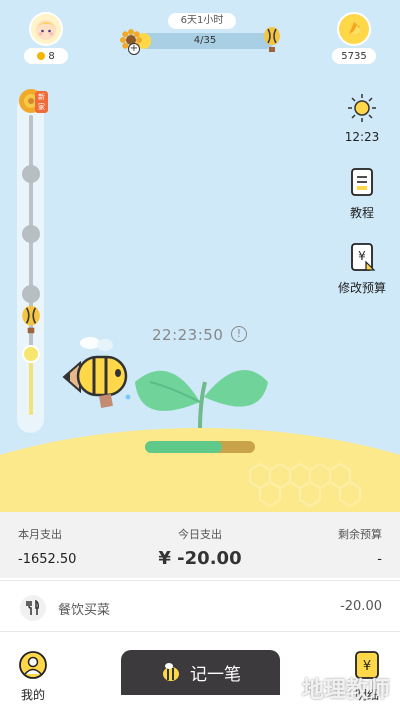 The image size is (400, 711). I want to click on honey-icon, so click(355, 28).